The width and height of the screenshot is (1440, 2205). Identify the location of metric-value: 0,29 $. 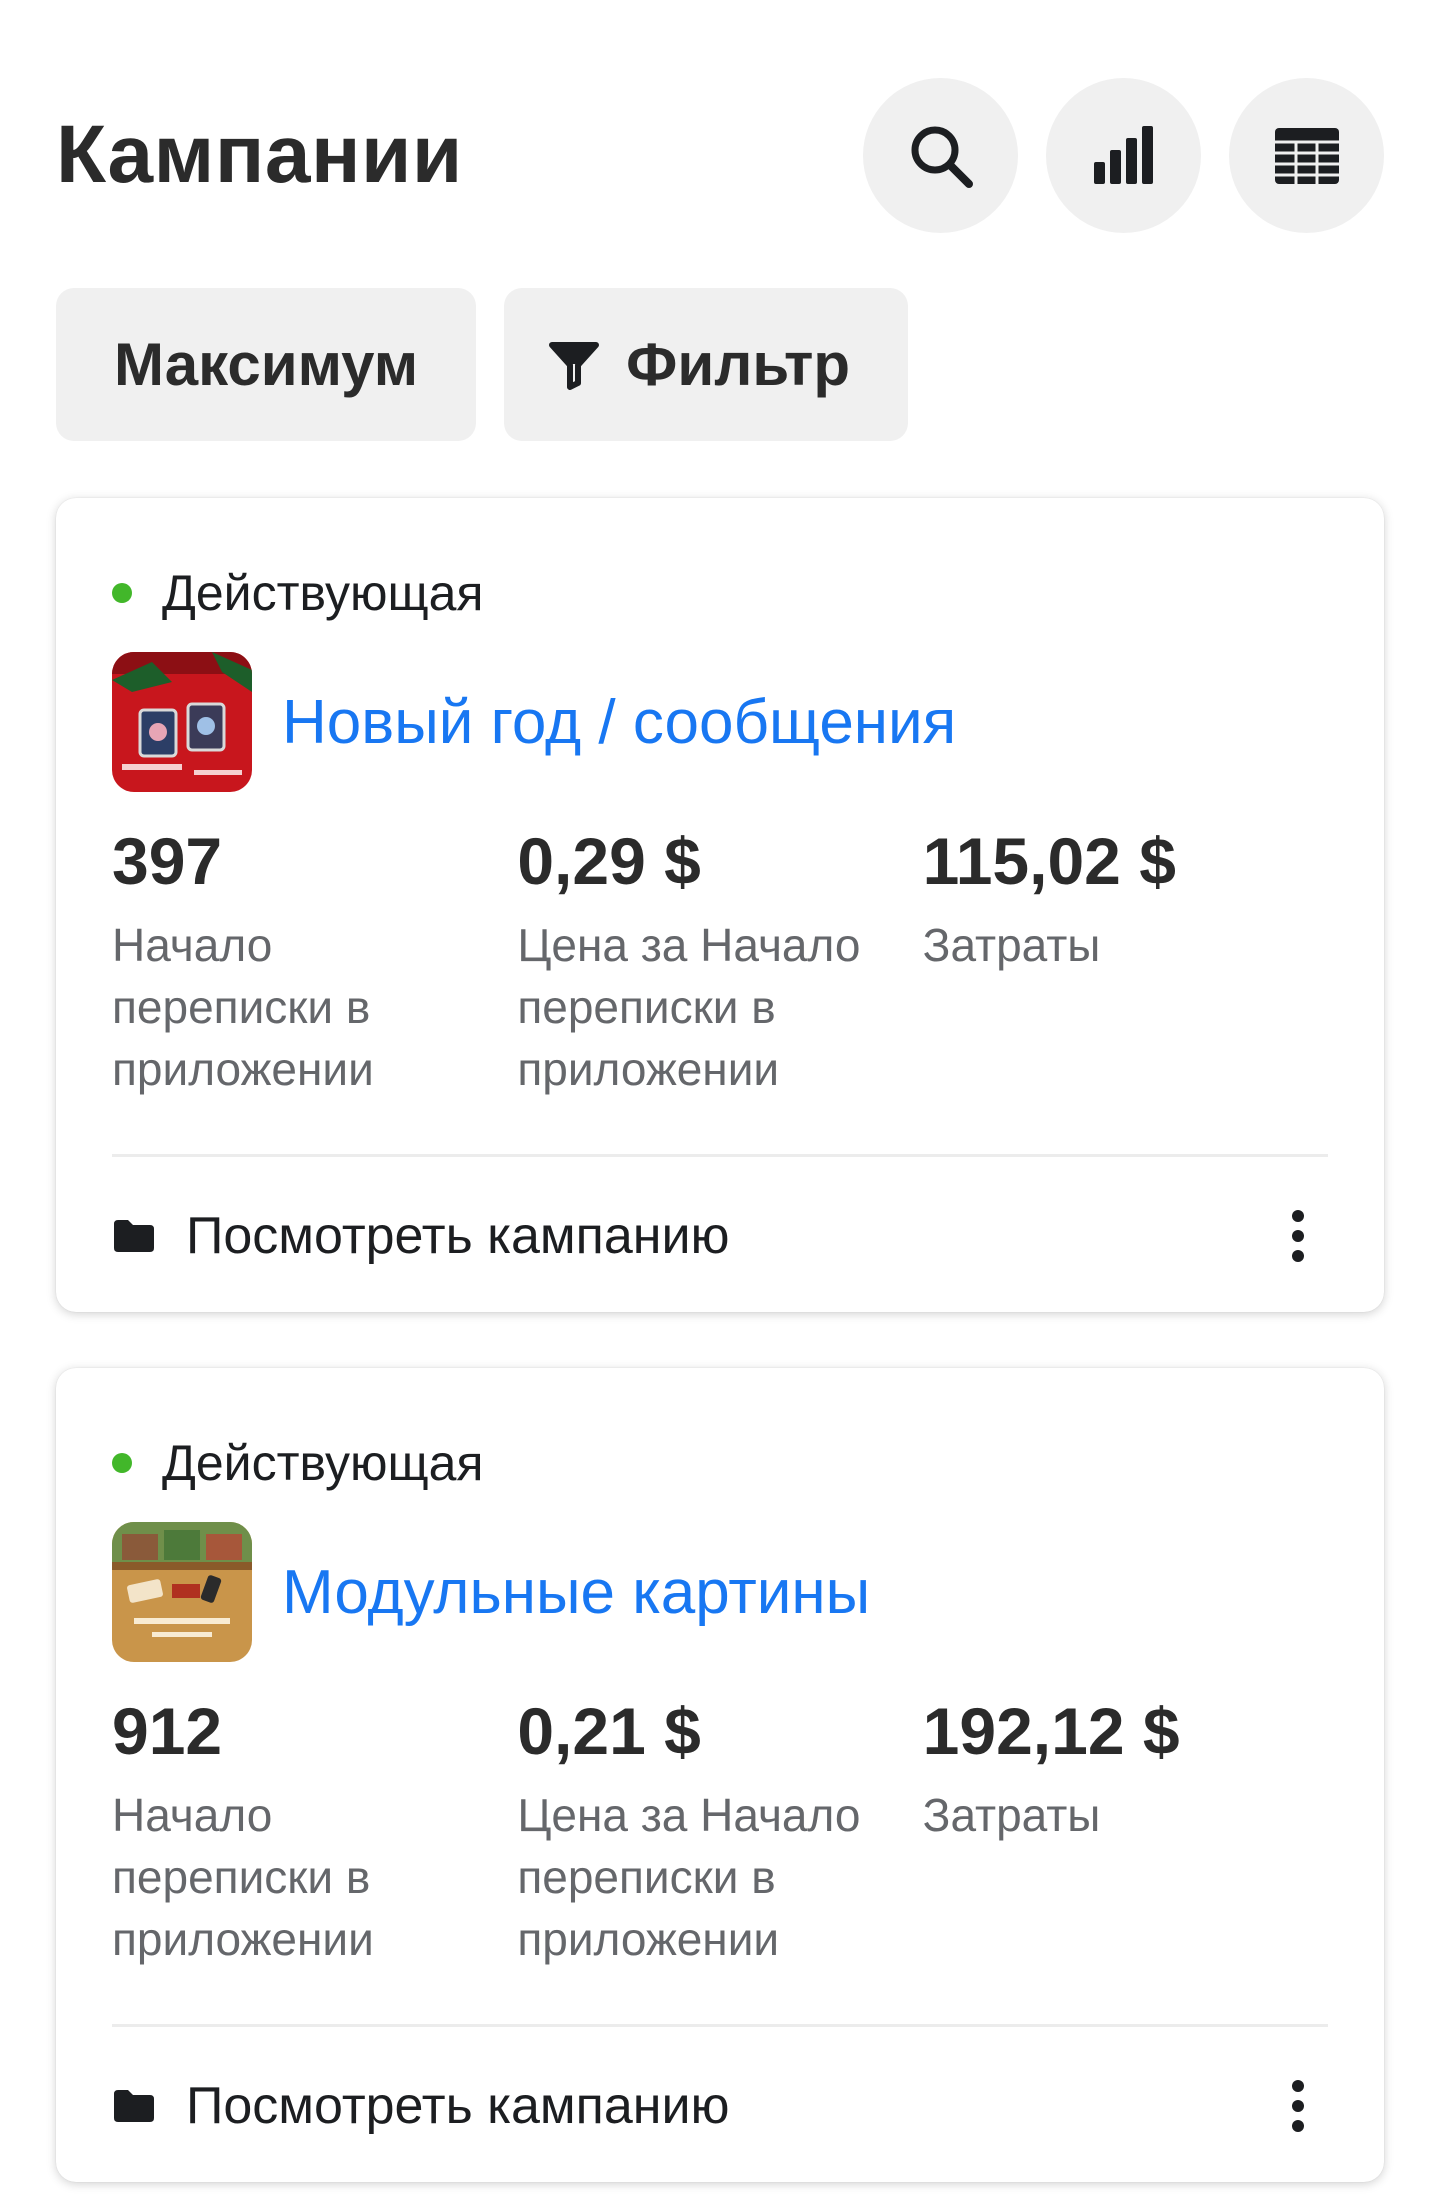
(609, 861).